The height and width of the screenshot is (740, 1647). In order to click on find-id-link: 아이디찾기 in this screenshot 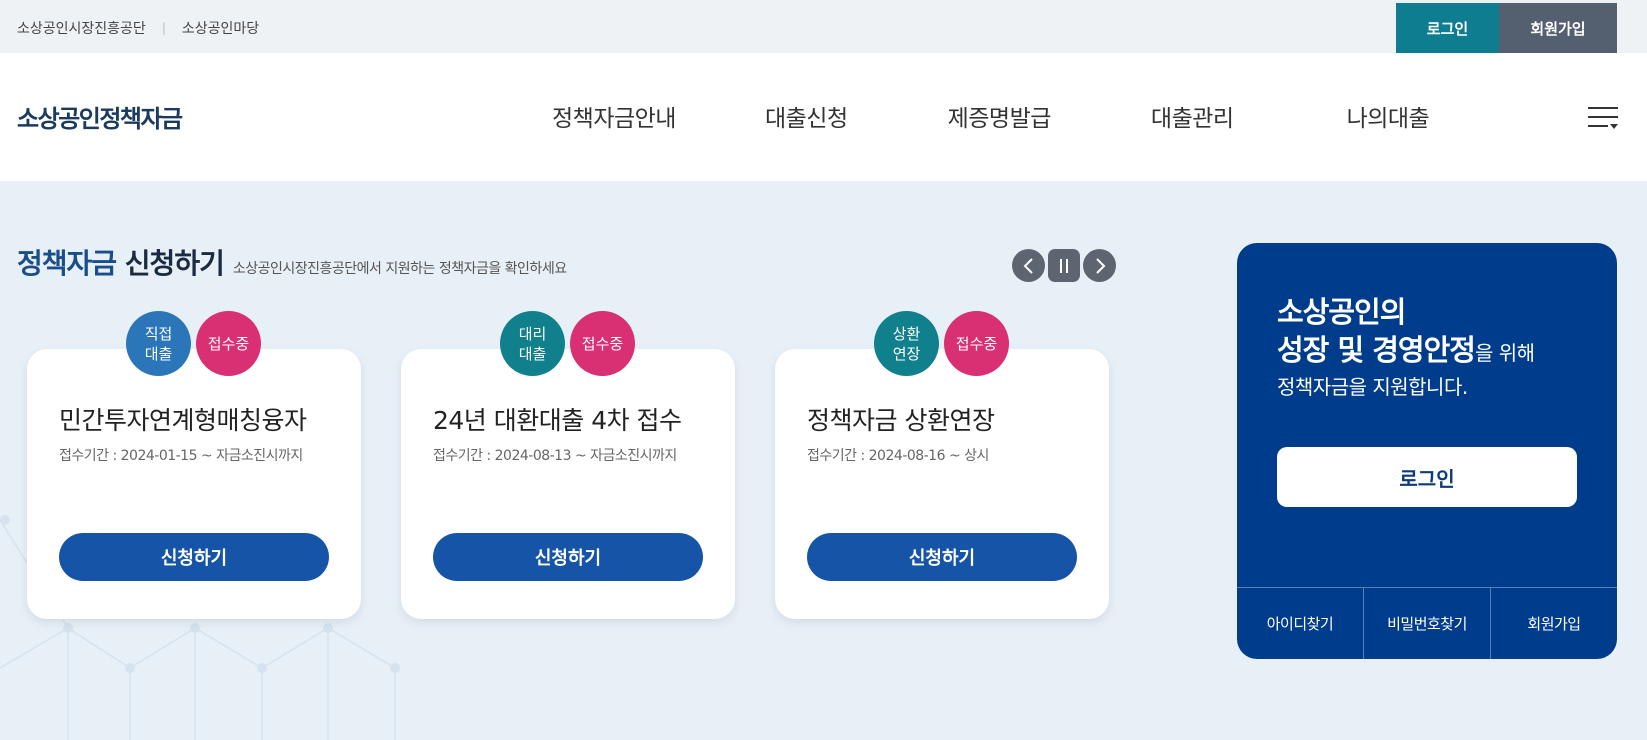, I will do `click(1300, 623)`.